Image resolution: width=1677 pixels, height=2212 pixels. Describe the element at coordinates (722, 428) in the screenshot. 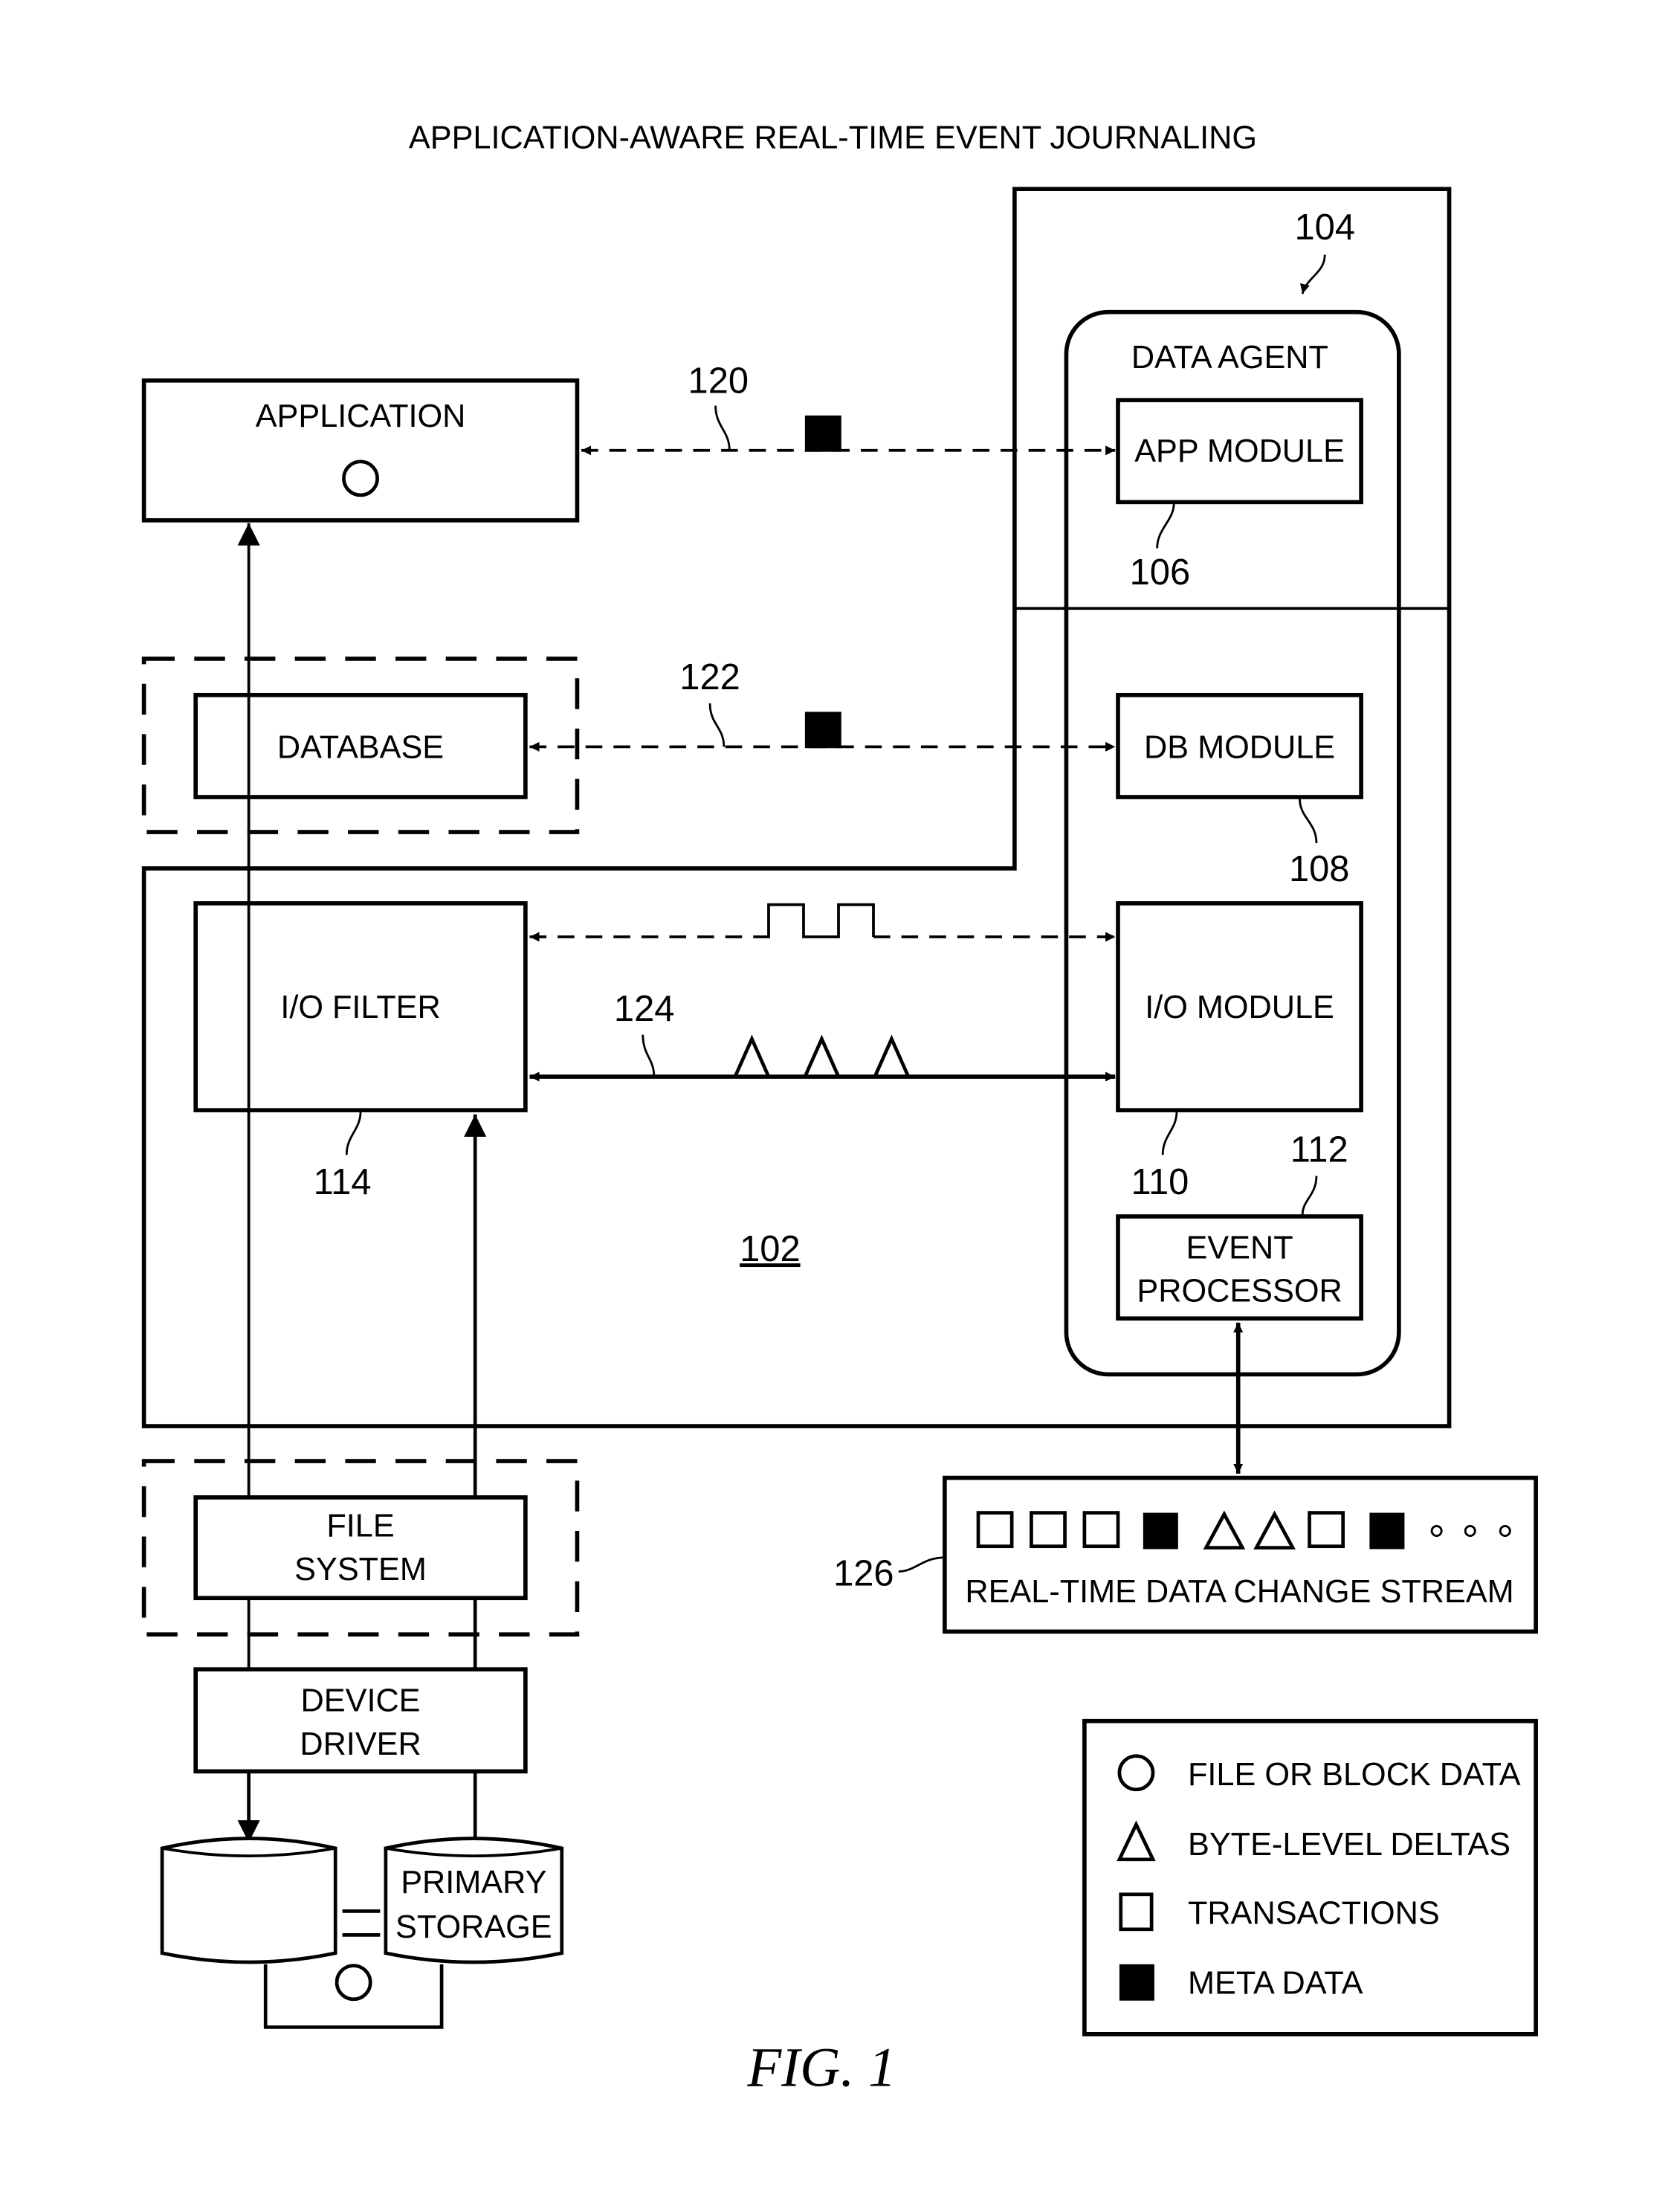

I see `ref-120-leader` at that location.